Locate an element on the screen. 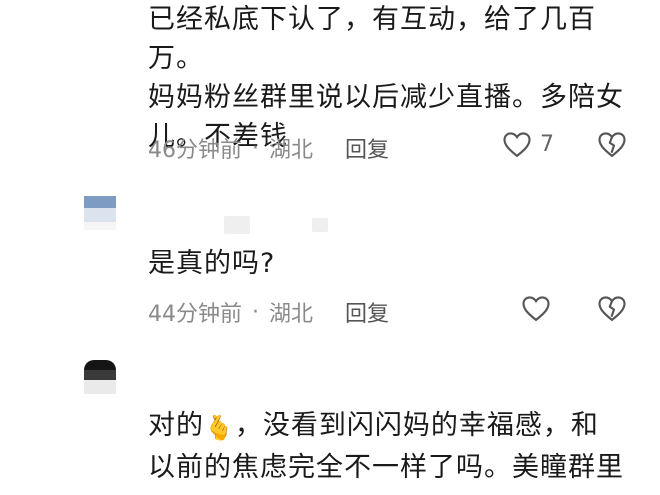  comment-line: 以前的焦虑完全不一样了吗。美瞳群里 is located at coordinates (386, 467).